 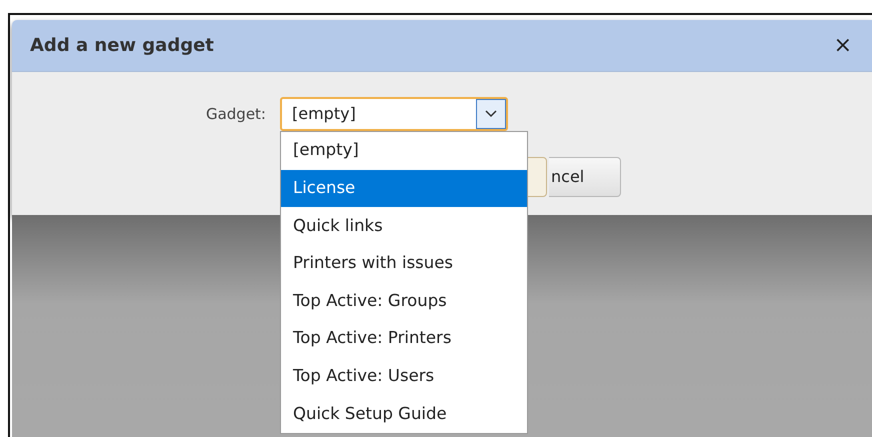 I want to click on dialog-title: Add a new gadget, so click(x=122, y=46).